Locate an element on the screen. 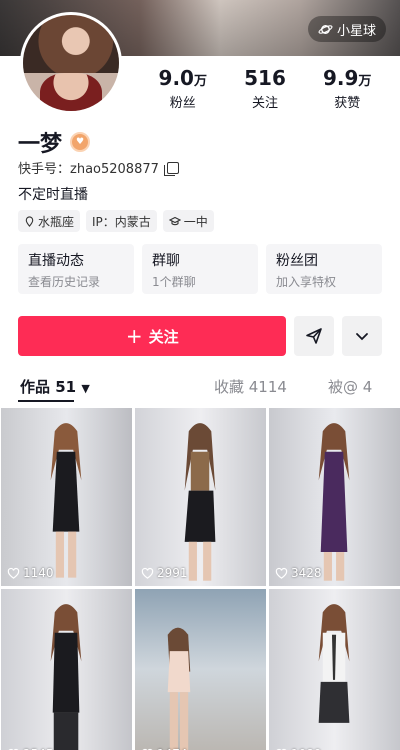 This screenshot has width=400, height=750. video-thumb: 2991 is located at coordinates (200, 497).